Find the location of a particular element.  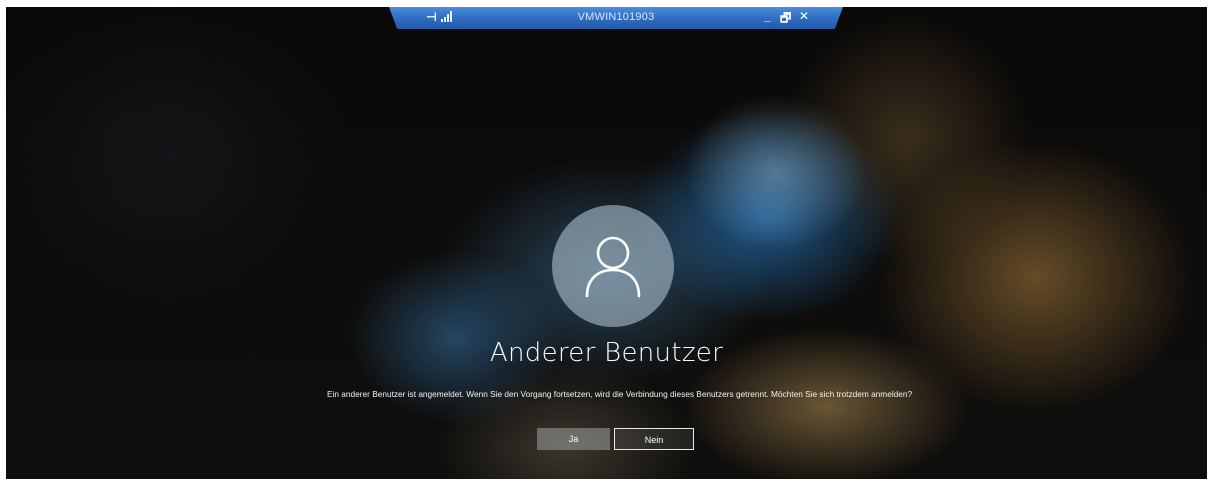

user-avatar is located at coordinates (613, 266).